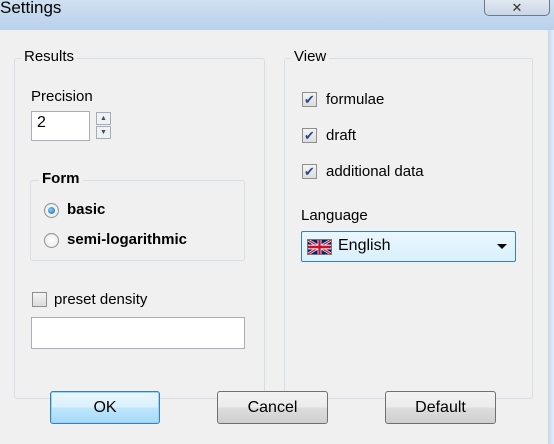  Describe the element at coordinates (127, 239) in the screenshot. I see `radio-semi-logarithmic-label: semi-logarithmic` at that location.